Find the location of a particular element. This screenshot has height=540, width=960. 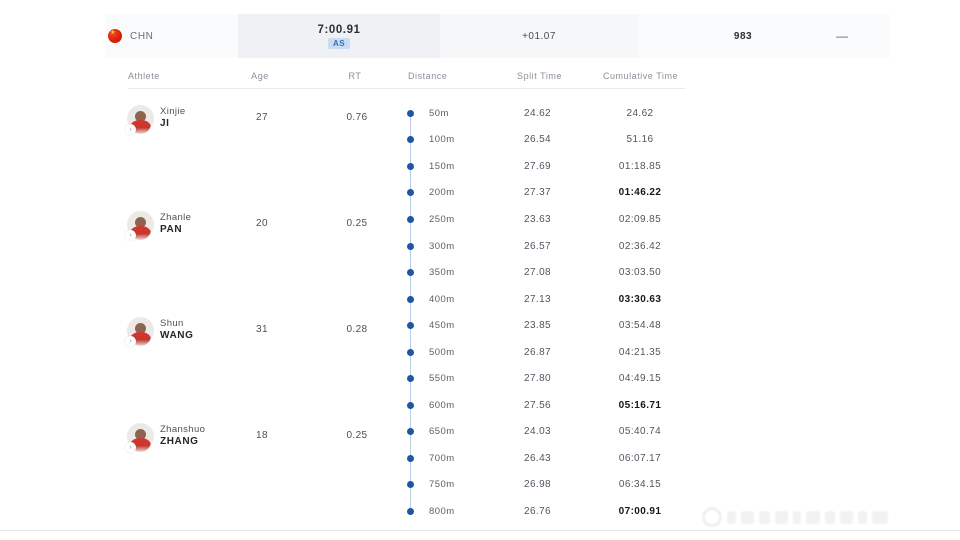

split-row: 500m 26.87 04:21.35 is located at coordinates (562, 352).